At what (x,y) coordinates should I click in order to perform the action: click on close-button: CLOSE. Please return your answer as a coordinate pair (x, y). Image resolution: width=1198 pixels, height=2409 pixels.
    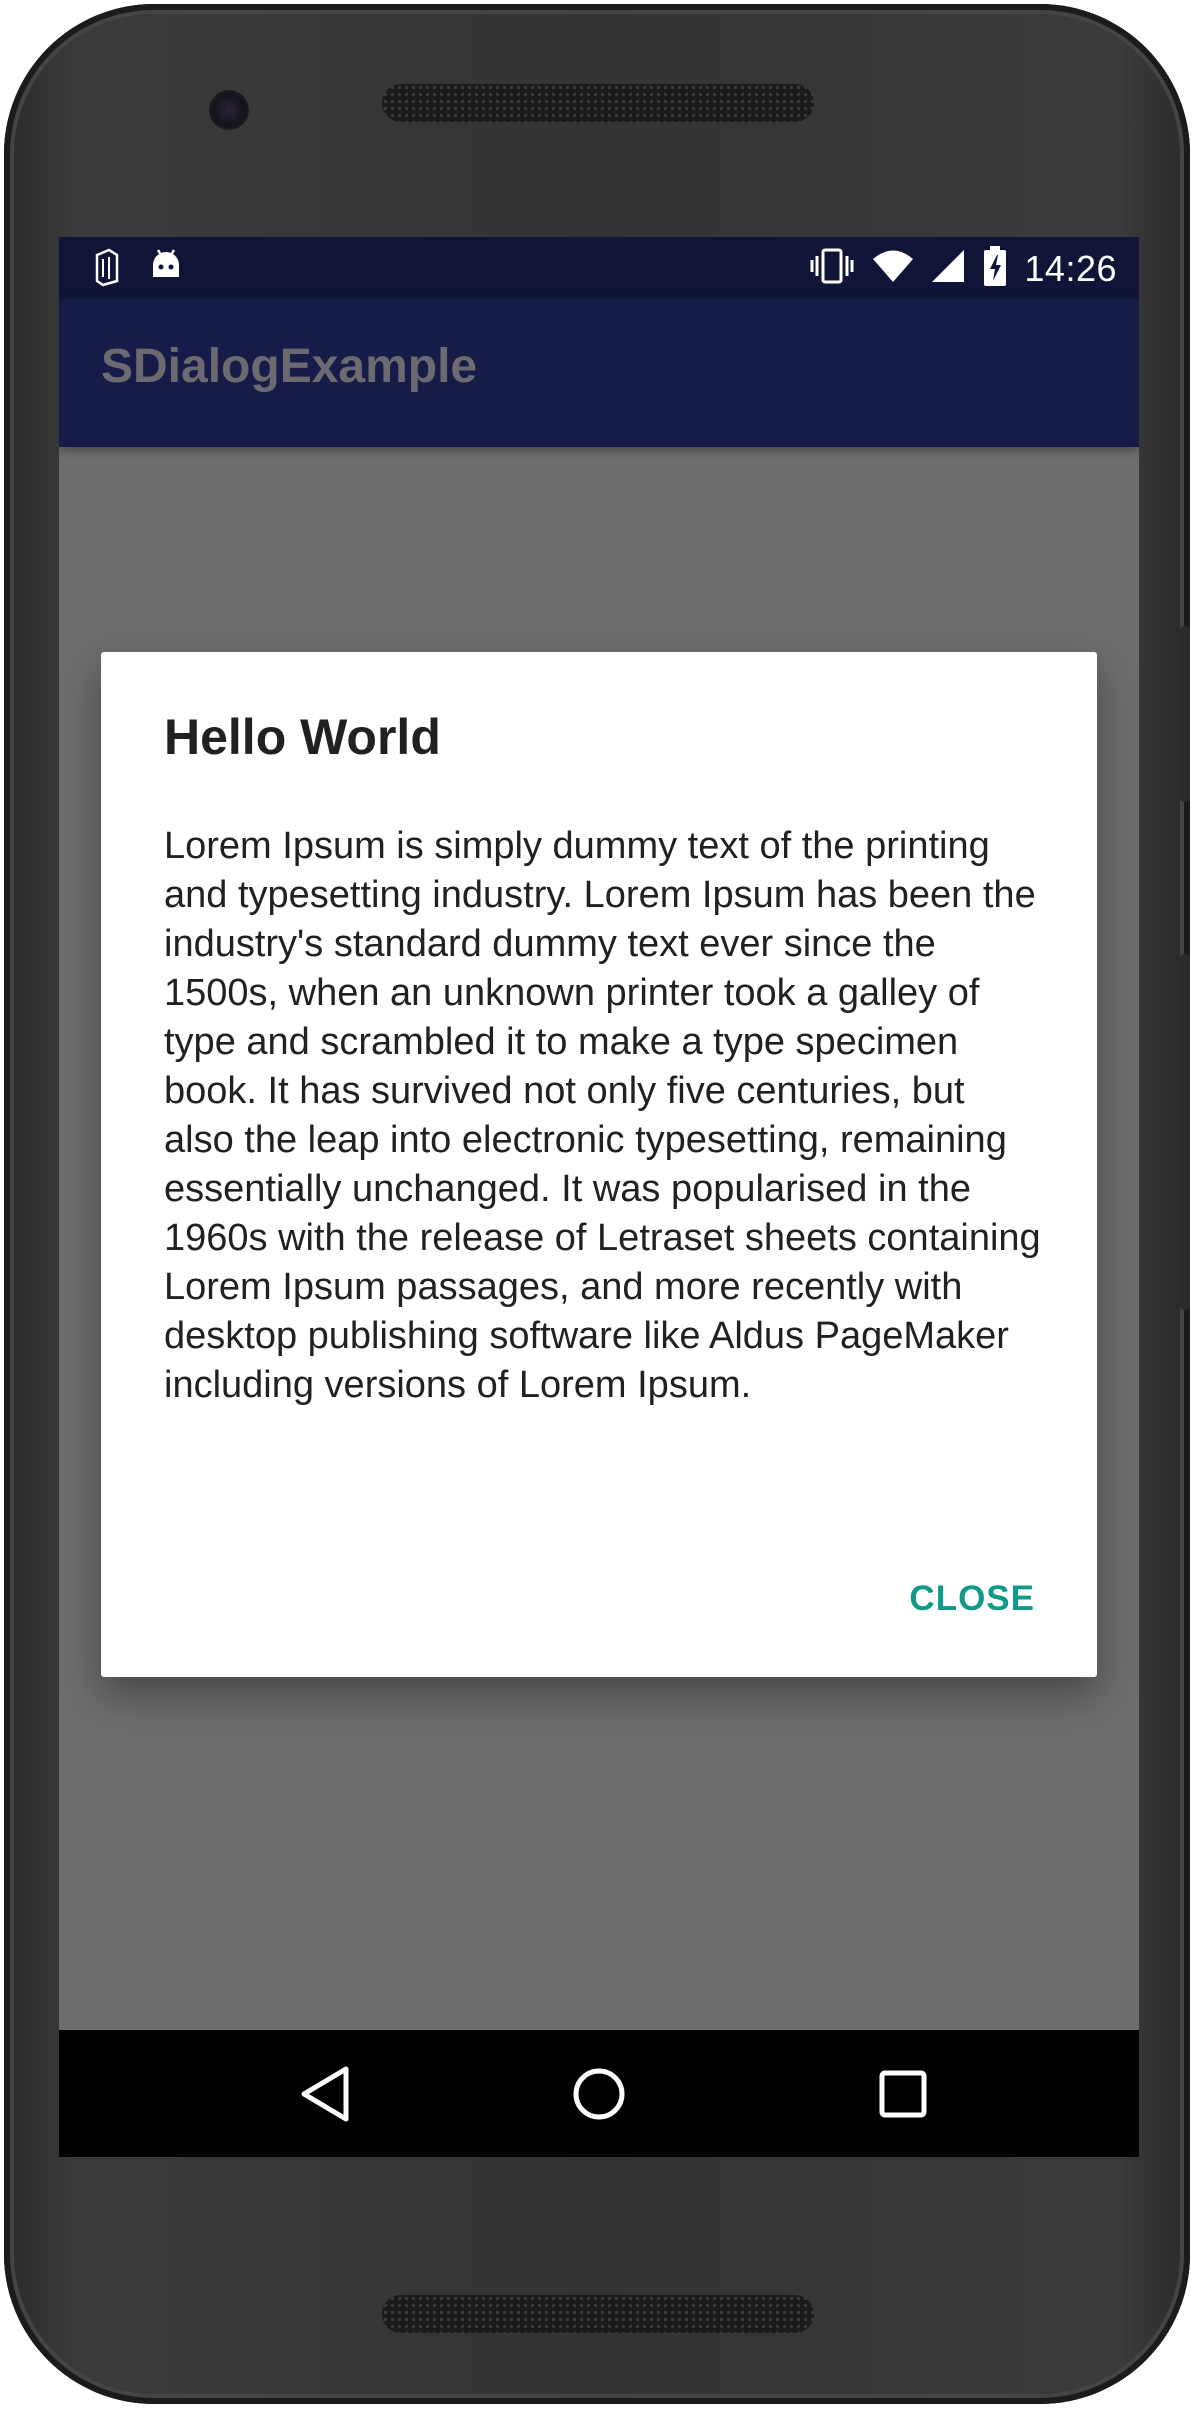
    Looking at the image, I should click on (972, 1599).